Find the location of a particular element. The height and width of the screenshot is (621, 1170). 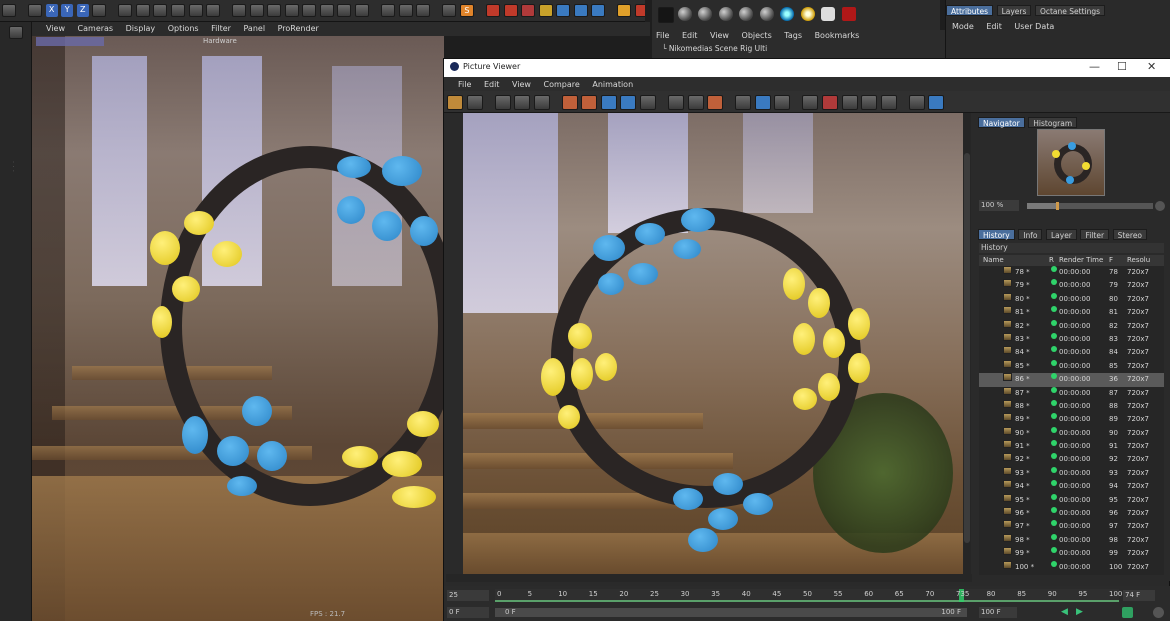

film-icon is located at coordinates (213, 10).